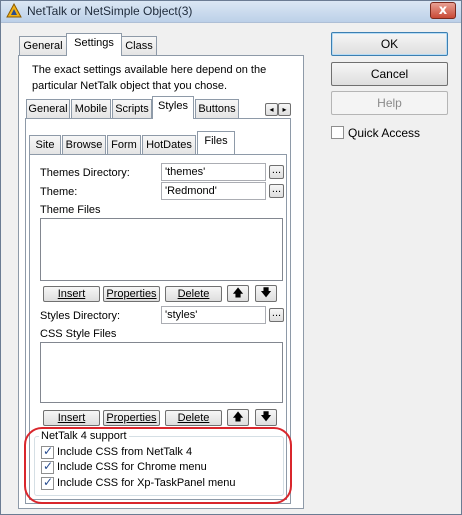  What do you see at coordinates (59, 192) in the screenshot?
I see `theme-label: Theme:` at bounding box center [59, 192].